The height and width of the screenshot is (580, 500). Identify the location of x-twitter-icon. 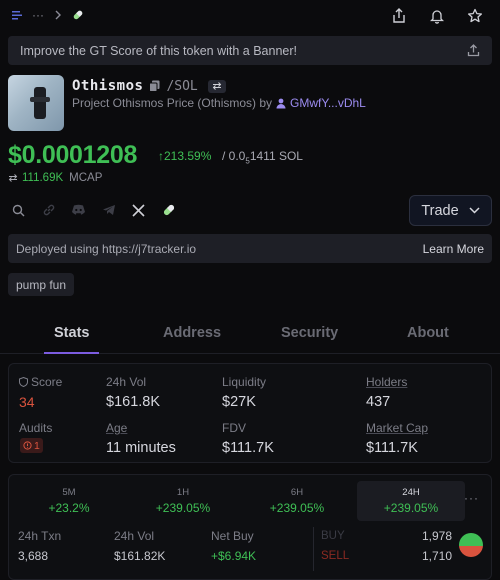
(138, 210).